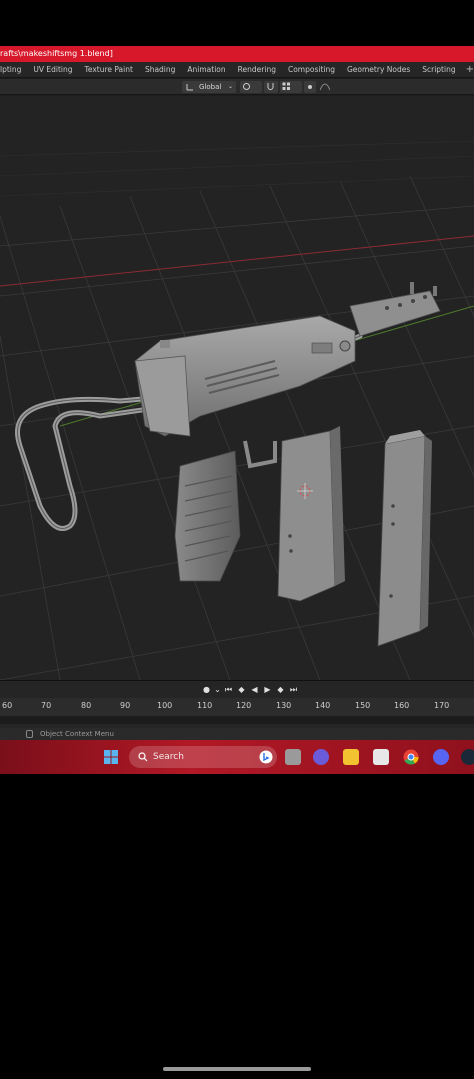 The height and width of the screenshot is (1079, 474). I want to click on tab-sculpting: lpting, so click(13, 69).